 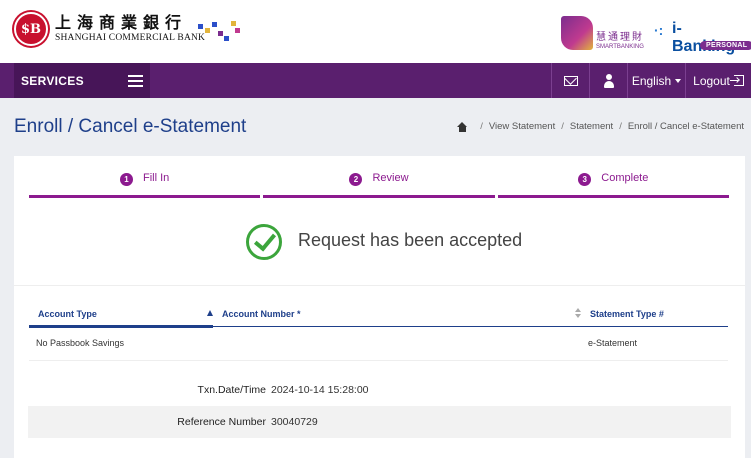 I want to click on detail-row-txn-date: Txn.Date/Time 2024-10-14 15:28:00, so click(x=379, y=390).